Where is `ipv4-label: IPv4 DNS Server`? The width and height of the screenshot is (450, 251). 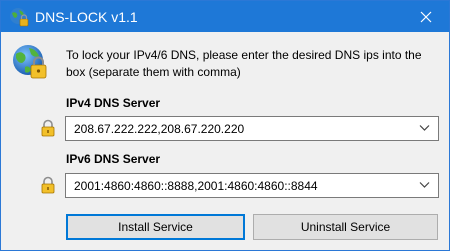 ipv4-label: IPv4 DNS Server is located at coordinates (113, 103).